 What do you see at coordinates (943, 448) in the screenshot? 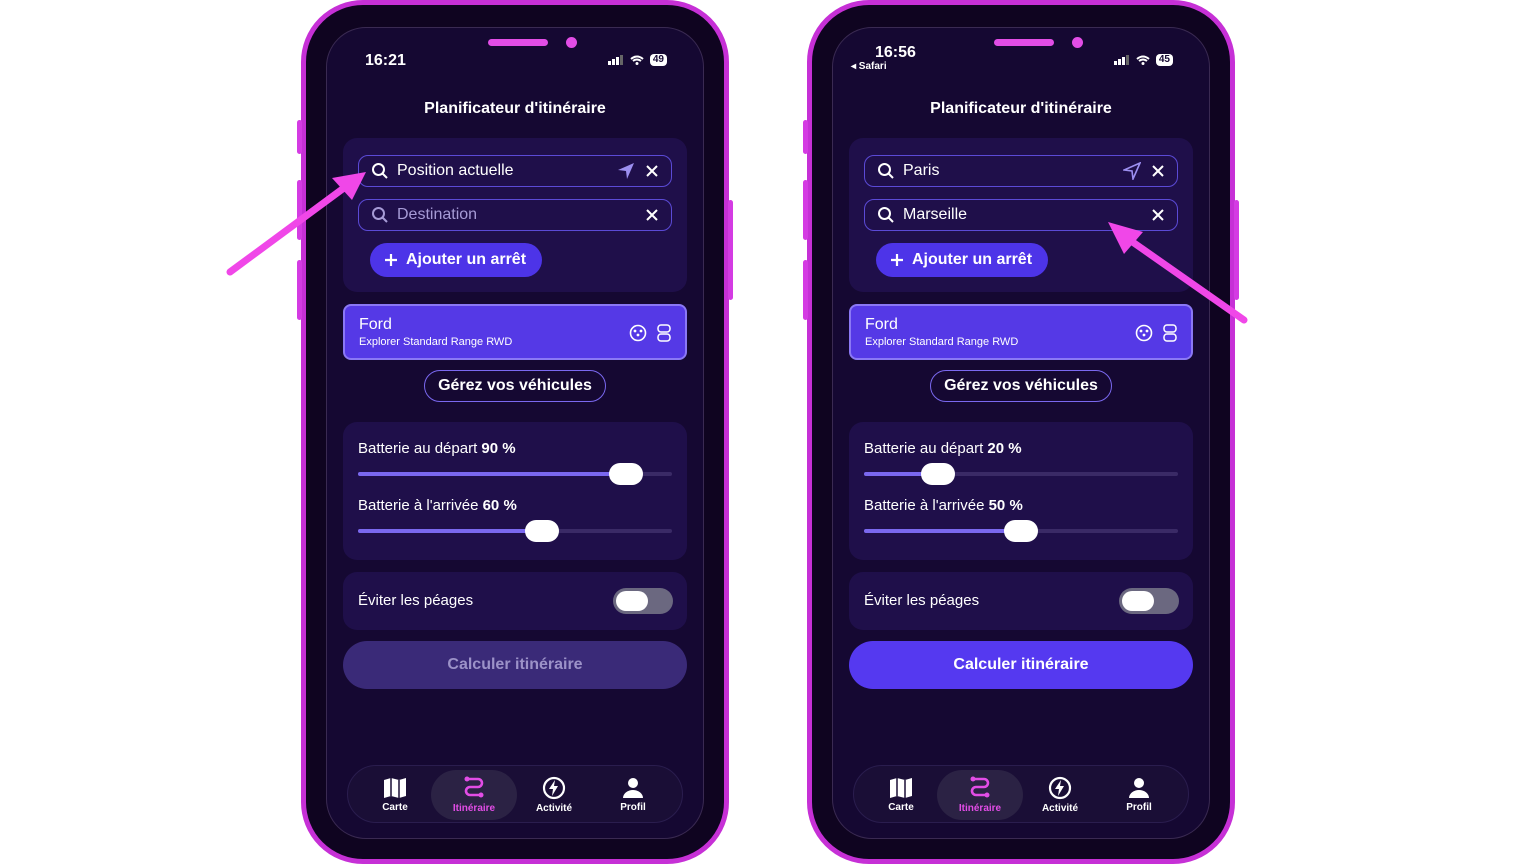
I see `battery-start-label: Batterie au départ 20 %` at bounding box center [943, 448].